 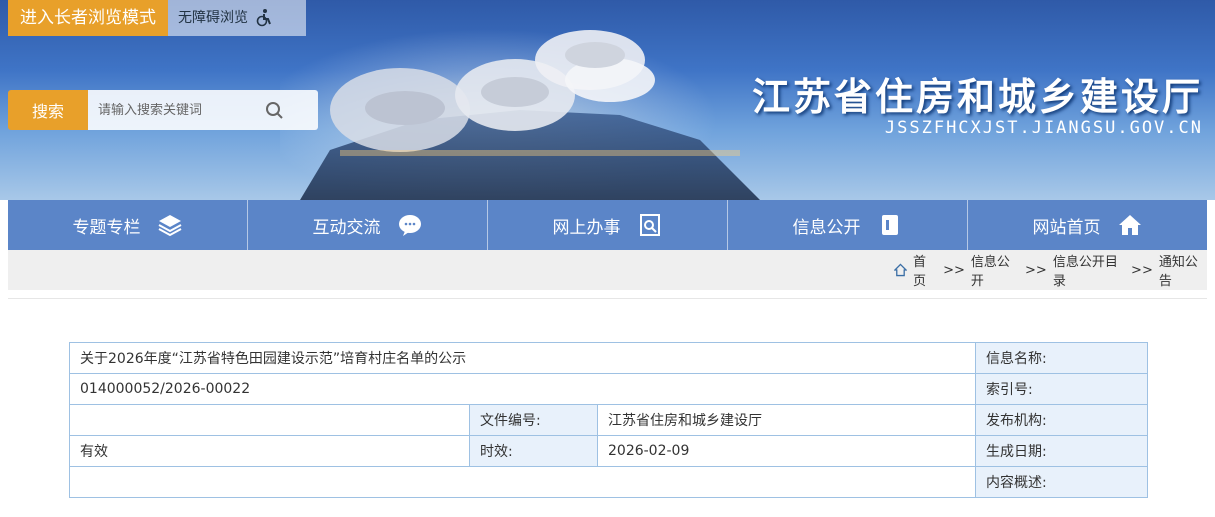 What do you see at coordinates (1061, 482) in the screenshot?
I see `summary-label: 内容概述:` at bounding box center [1061, 482].